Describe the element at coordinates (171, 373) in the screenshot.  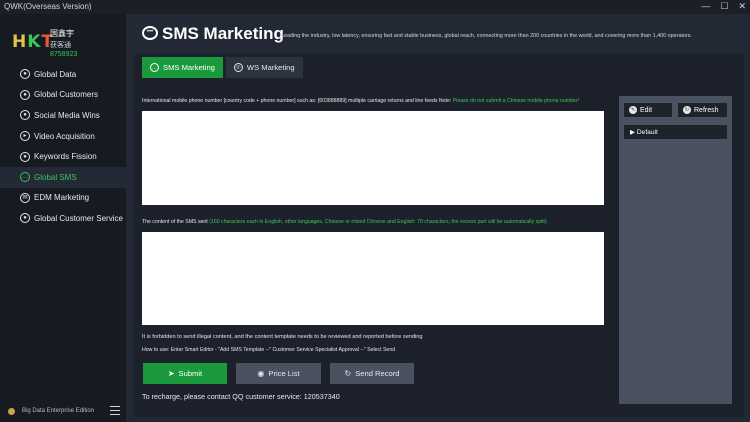
I see `send-icon: ➤` at that location.